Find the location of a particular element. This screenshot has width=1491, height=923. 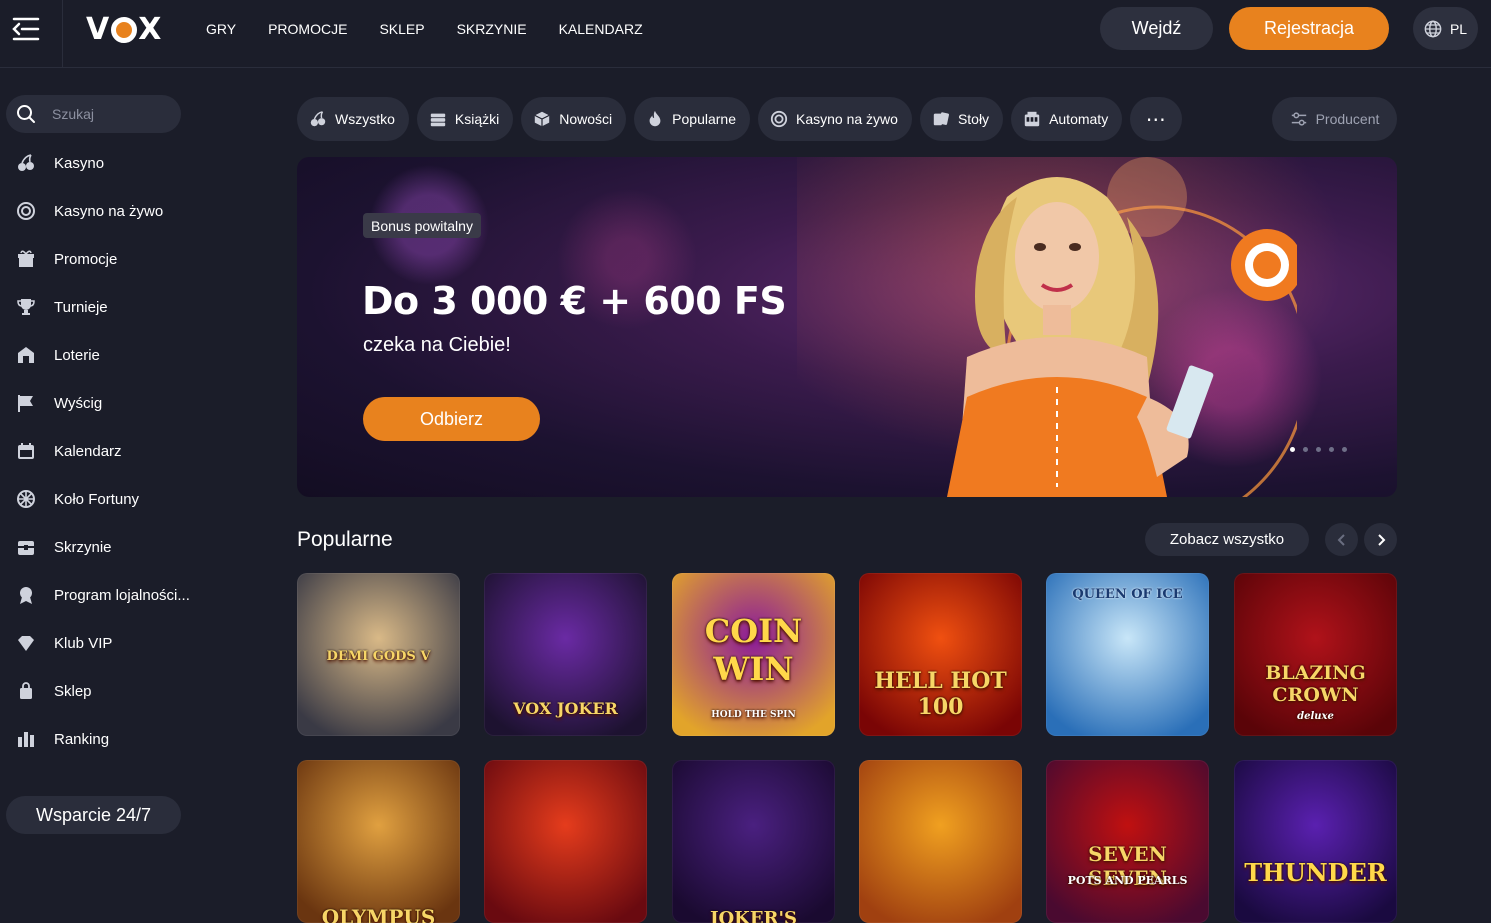

menu-toggle-icon is located at coordinates (26, 29).